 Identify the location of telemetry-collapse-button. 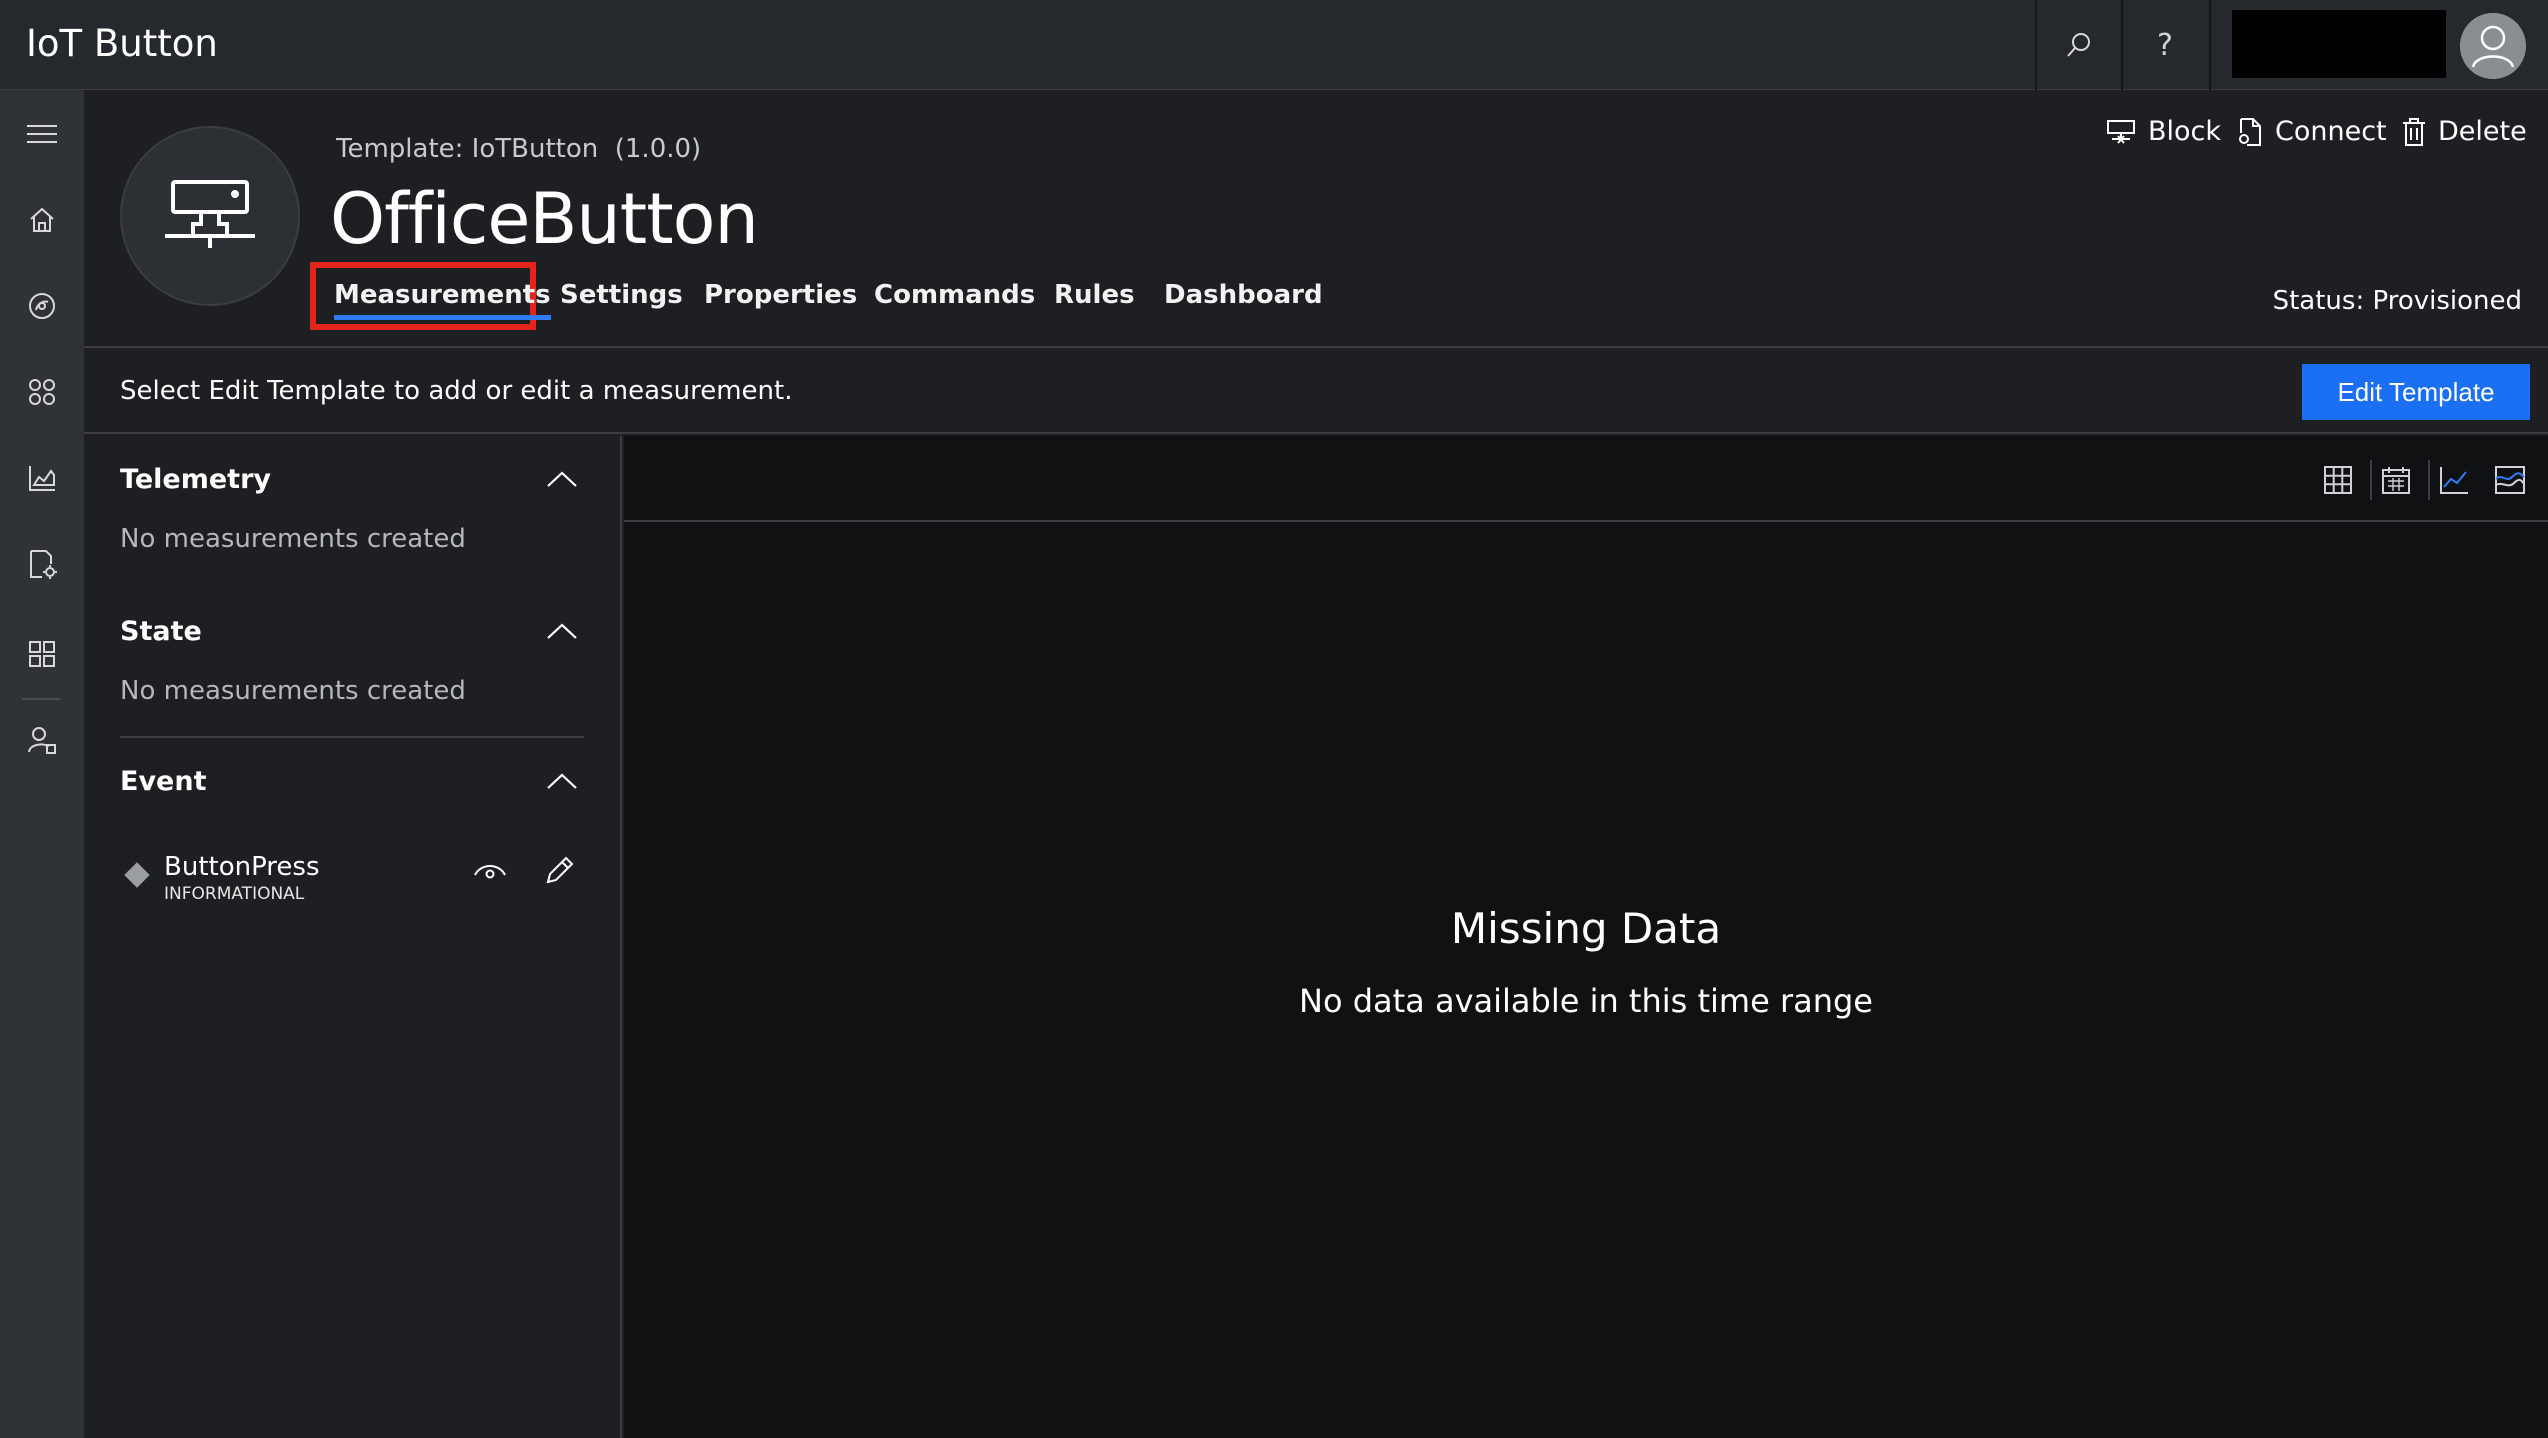
(562, 479).